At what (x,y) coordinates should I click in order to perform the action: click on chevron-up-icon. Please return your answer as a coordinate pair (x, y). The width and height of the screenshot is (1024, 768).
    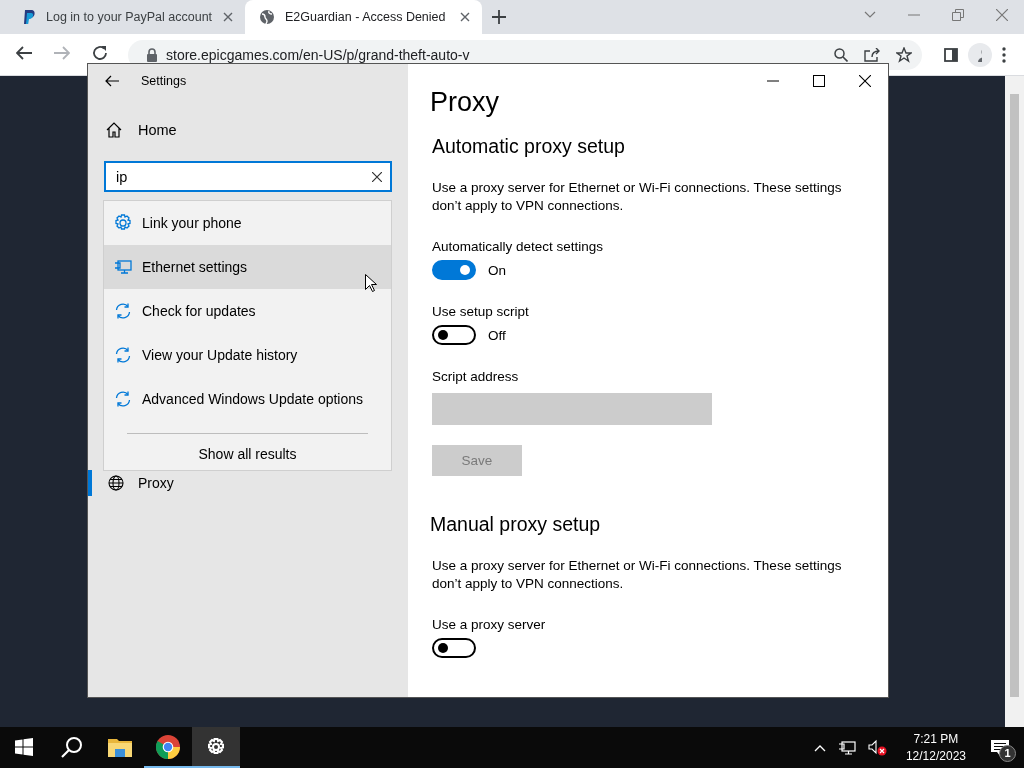
    Looking at the image, I should click on (819, 747).